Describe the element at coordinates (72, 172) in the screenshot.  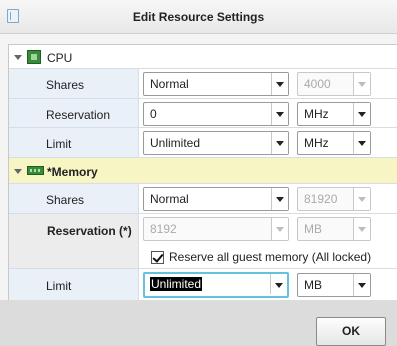
I see `memory-section-label: *Memory` at that location.